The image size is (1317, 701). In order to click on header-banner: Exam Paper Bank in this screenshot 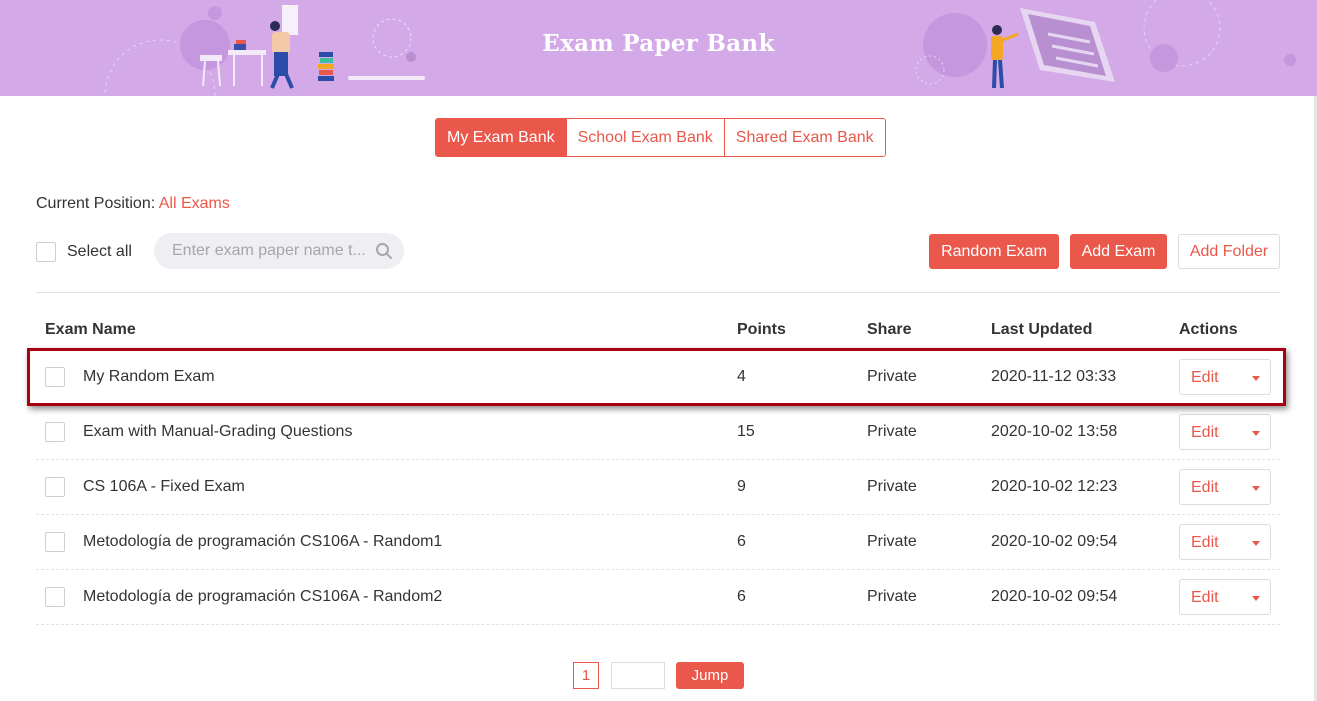, I will do `click(658, 48)`.